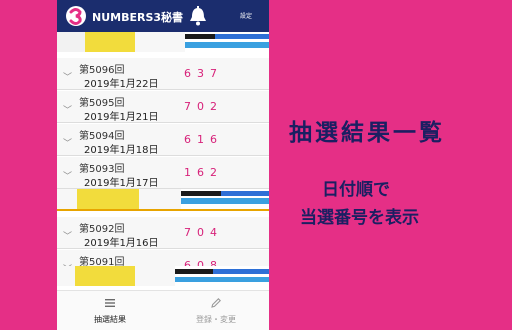 Image resolution: width=512 pixels, height=330 pixels. I want to click on draw-number: 第5092回, so click(102, 229).